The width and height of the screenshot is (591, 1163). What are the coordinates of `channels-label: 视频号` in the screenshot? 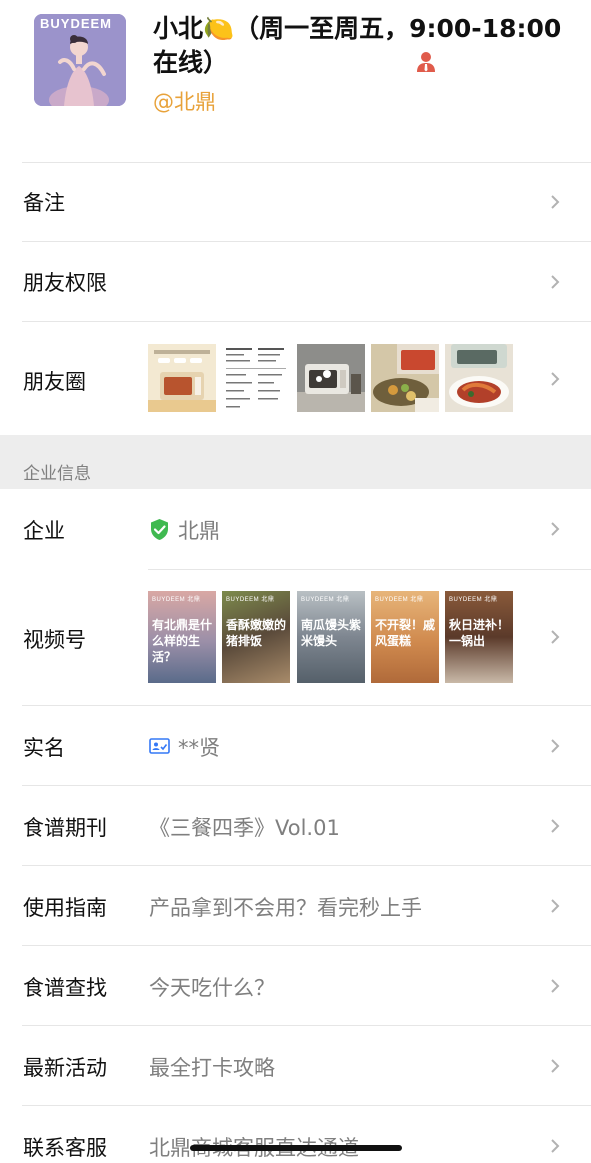 It's located at (54, 640).